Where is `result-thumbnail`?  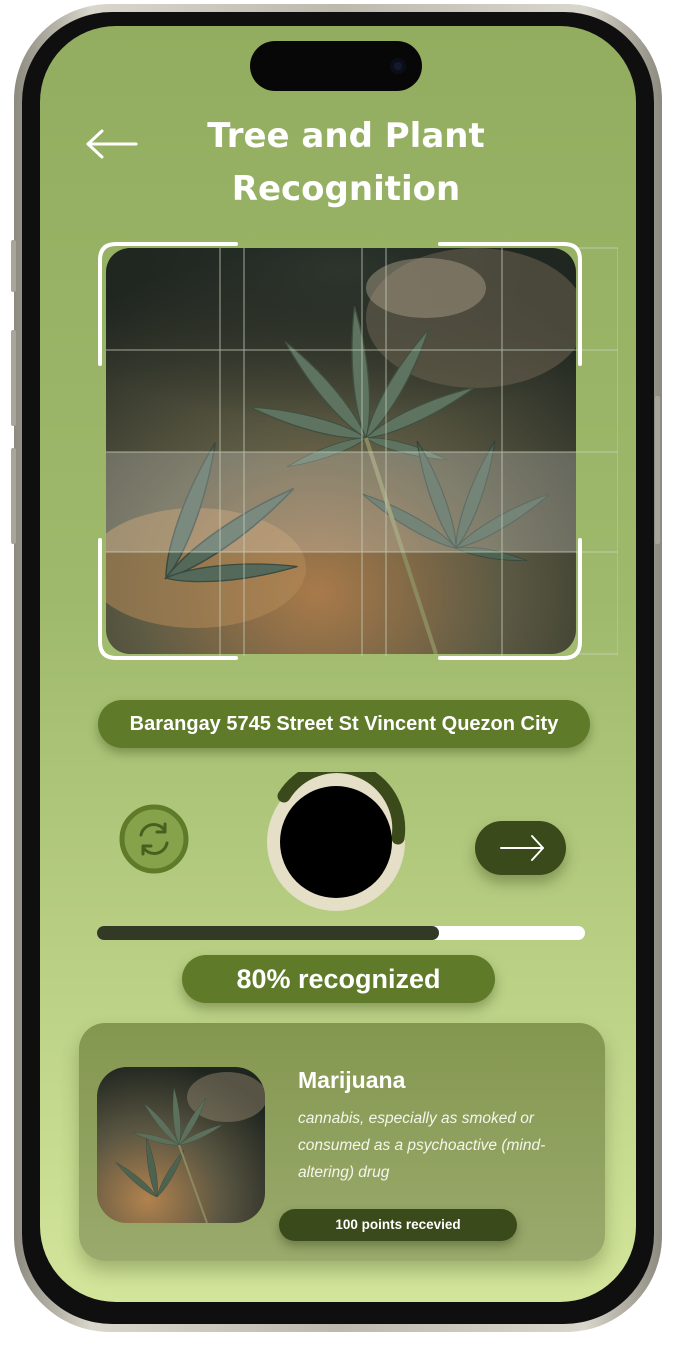 result-thumbnail is located at coordinates (181, 1145).